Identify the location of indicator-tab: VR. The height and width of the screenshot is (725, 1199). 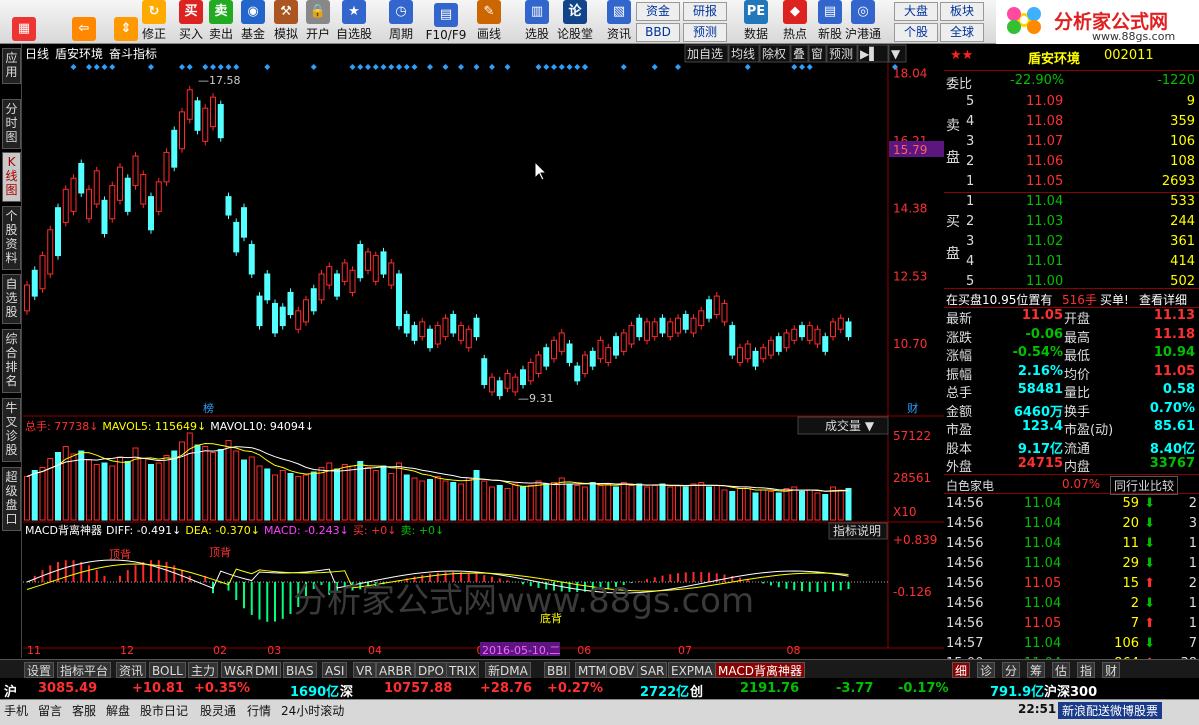
(364, 670).